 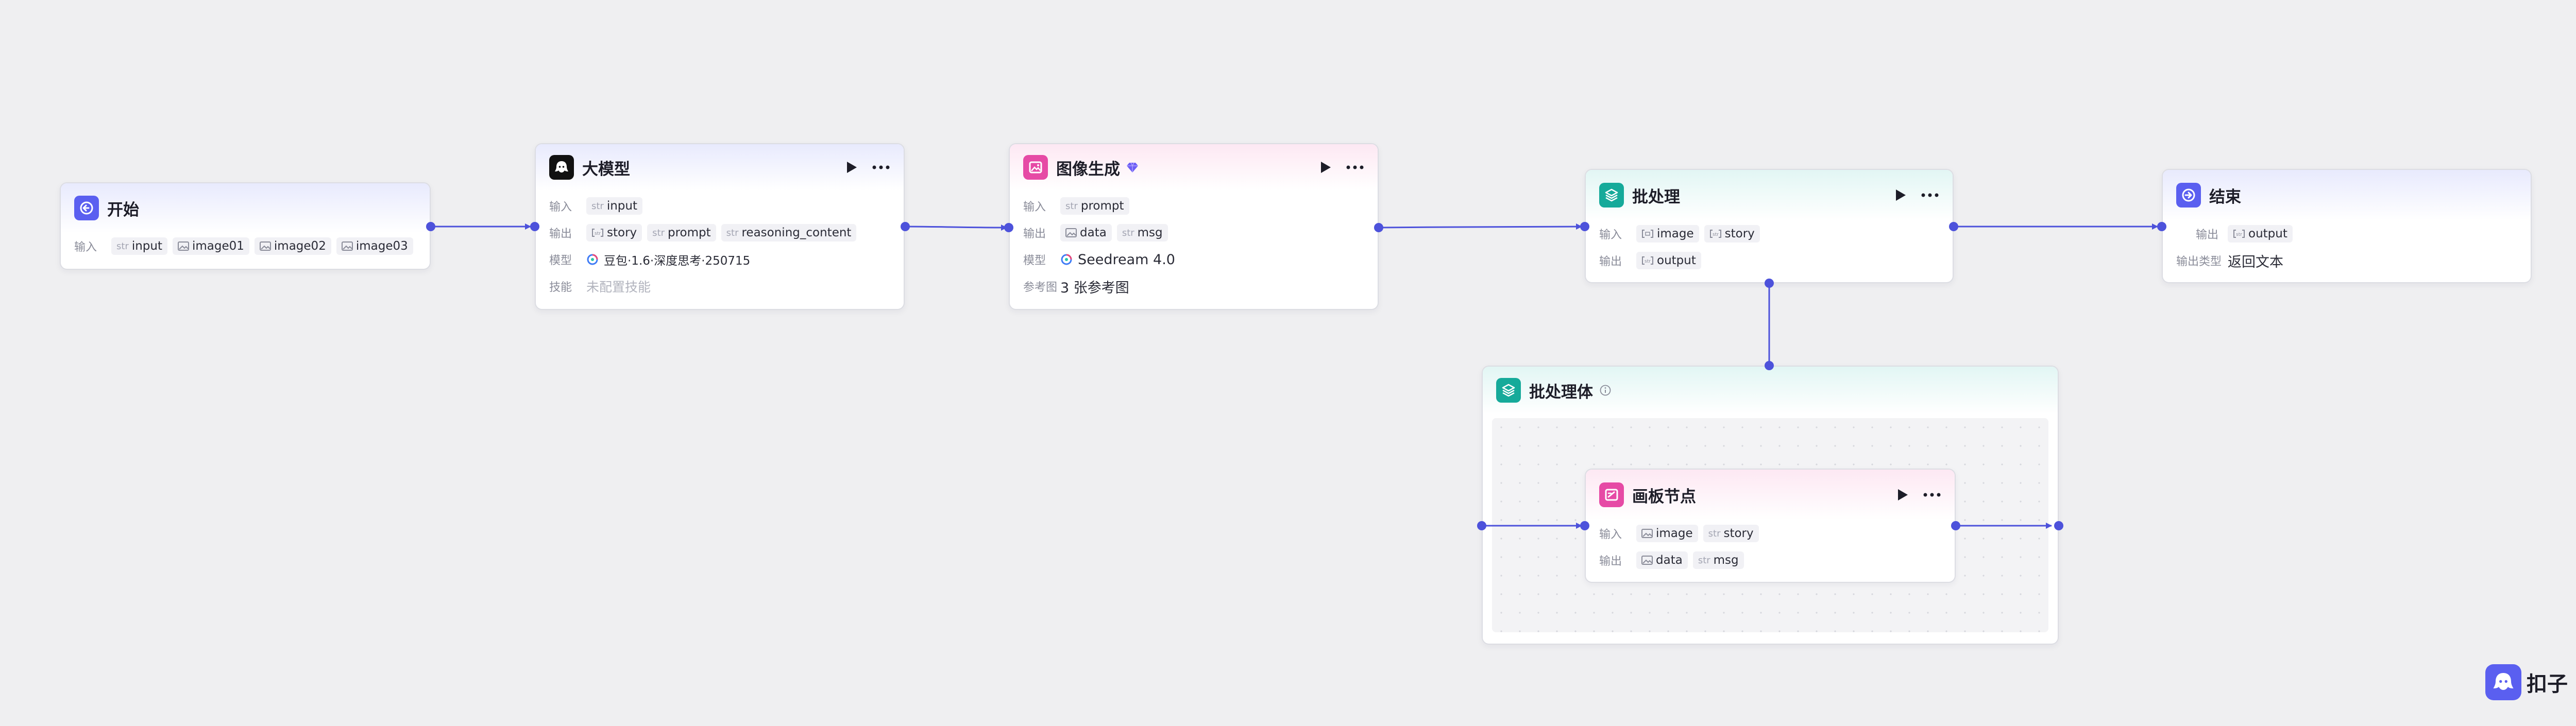 What do you see at coordinates (2225, 196) in the screenshot?
I see `node-end-title: 结束` at bounding box center [2225, 196].